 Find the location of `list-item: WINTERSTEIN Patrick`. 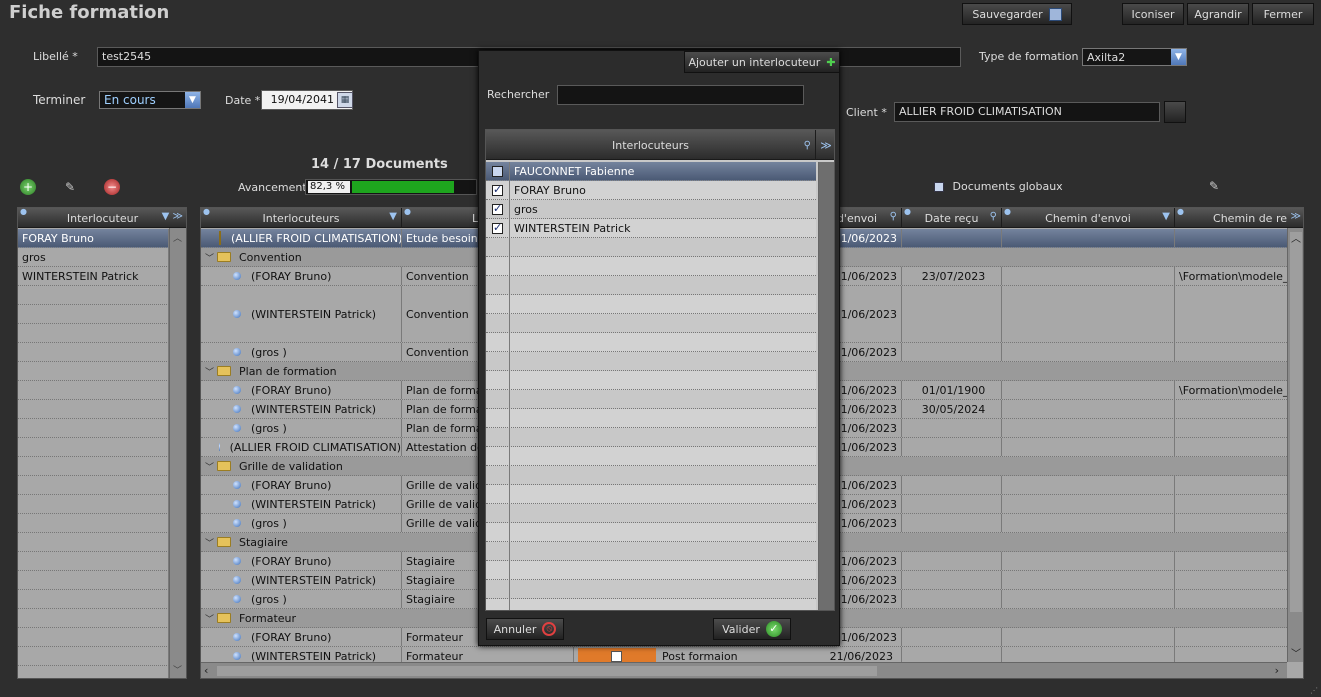

list-item: WINTERSTEIN Patrick is located at coordinates (651, 228).